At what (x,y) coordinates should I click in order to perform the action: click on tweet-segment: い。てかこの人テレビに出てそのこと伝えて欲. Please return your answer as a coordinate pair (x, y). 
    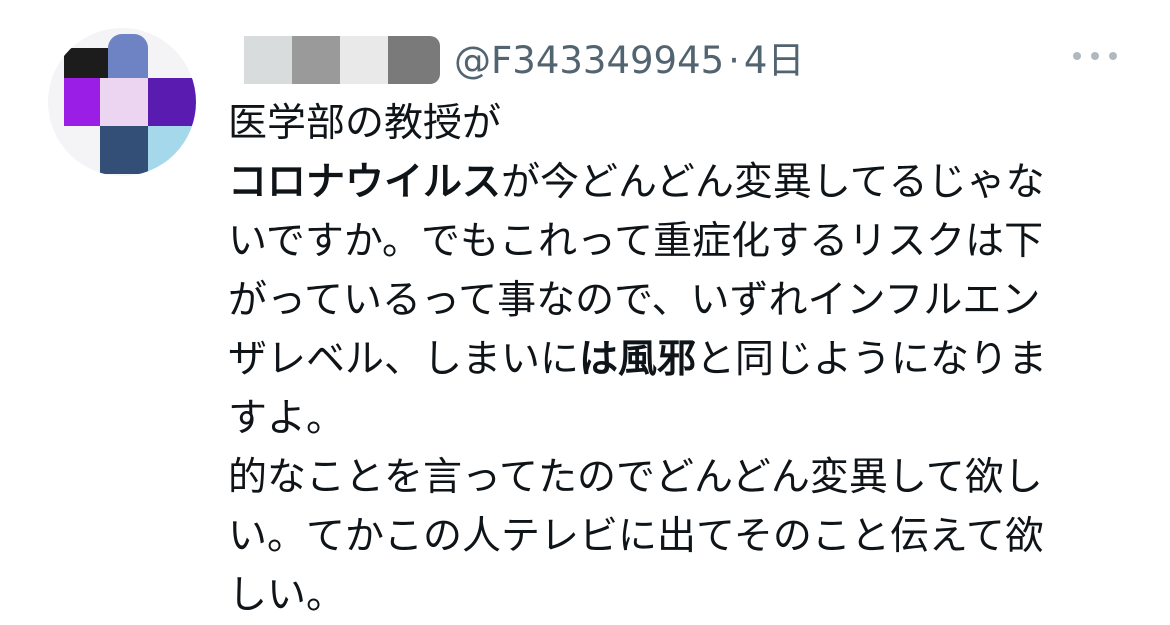
    Looking at the image, I should click on (636, 536).